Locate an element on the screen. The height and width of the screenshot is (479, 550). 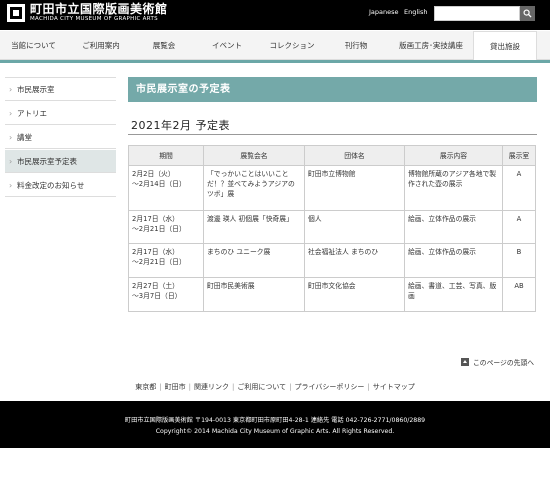
search-button is located at coordinates (527, 13).